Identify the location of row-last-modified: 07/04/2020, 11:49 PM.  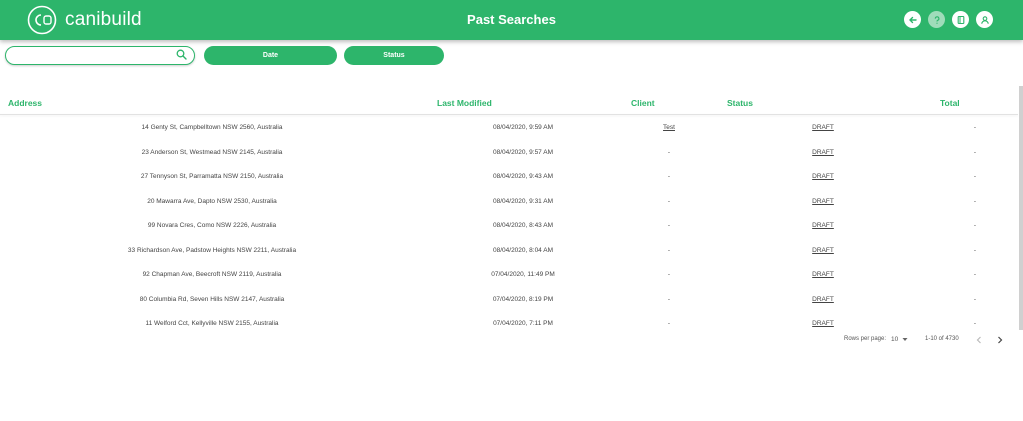
(523, 274).